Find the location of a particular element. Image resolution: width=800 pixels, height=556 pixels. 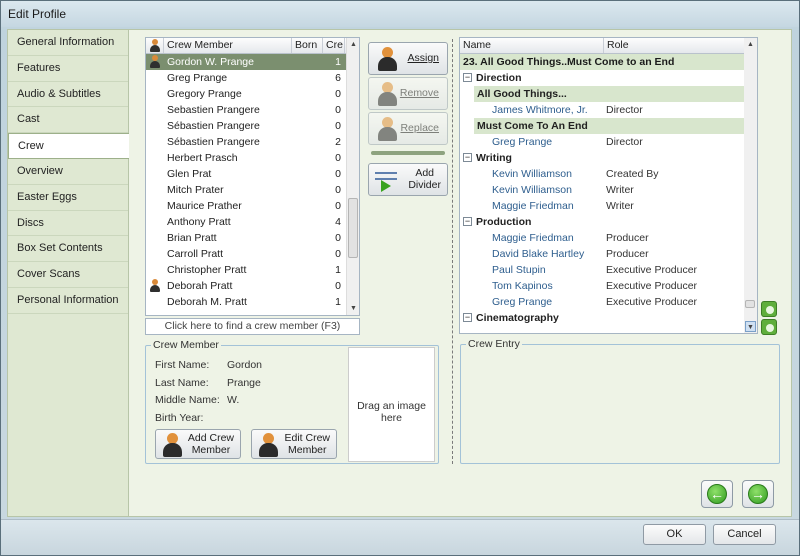

crew-name-cell: Gregory Prange is located at coordinates (204, 94).